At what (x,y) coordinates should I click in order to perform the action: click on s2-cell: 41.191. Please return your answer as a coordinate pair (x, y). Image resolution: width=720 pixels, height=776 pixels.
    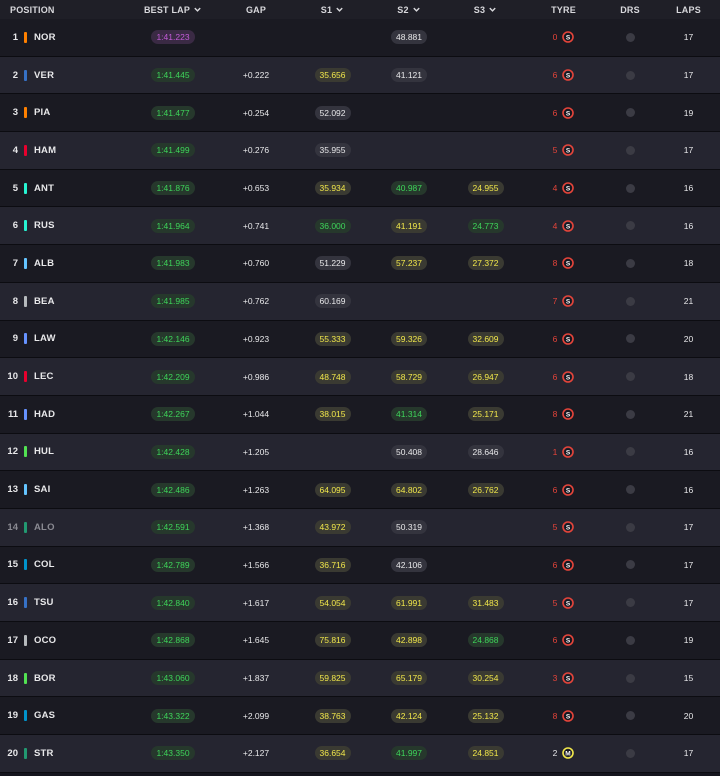
    Looking at the image, I should click on (409, 225).